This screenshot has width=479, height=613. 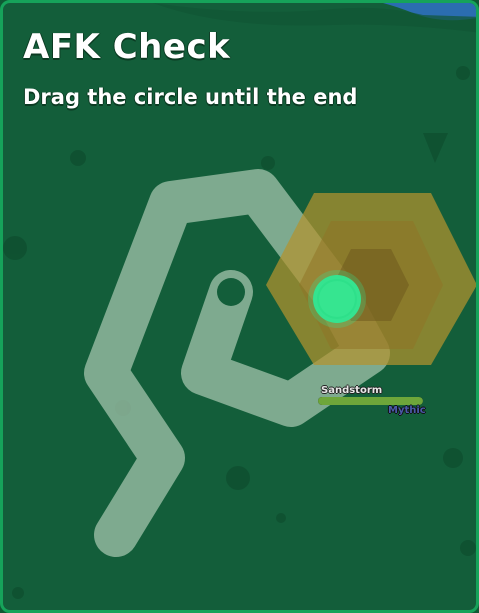 I want to click on dialog-instruction: Drag the circle until the end, so click(x=190, y=97).